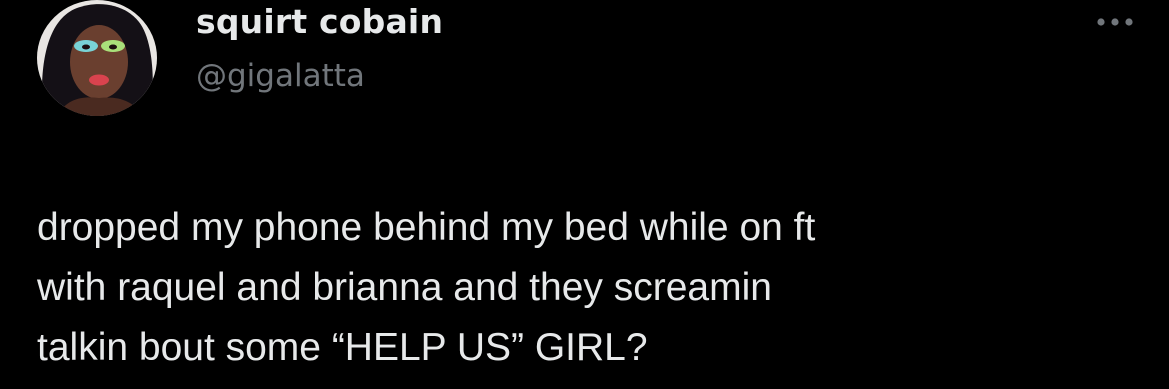 The image size is (1169, 389). I want to click on avatar-image, so click(97, 58).